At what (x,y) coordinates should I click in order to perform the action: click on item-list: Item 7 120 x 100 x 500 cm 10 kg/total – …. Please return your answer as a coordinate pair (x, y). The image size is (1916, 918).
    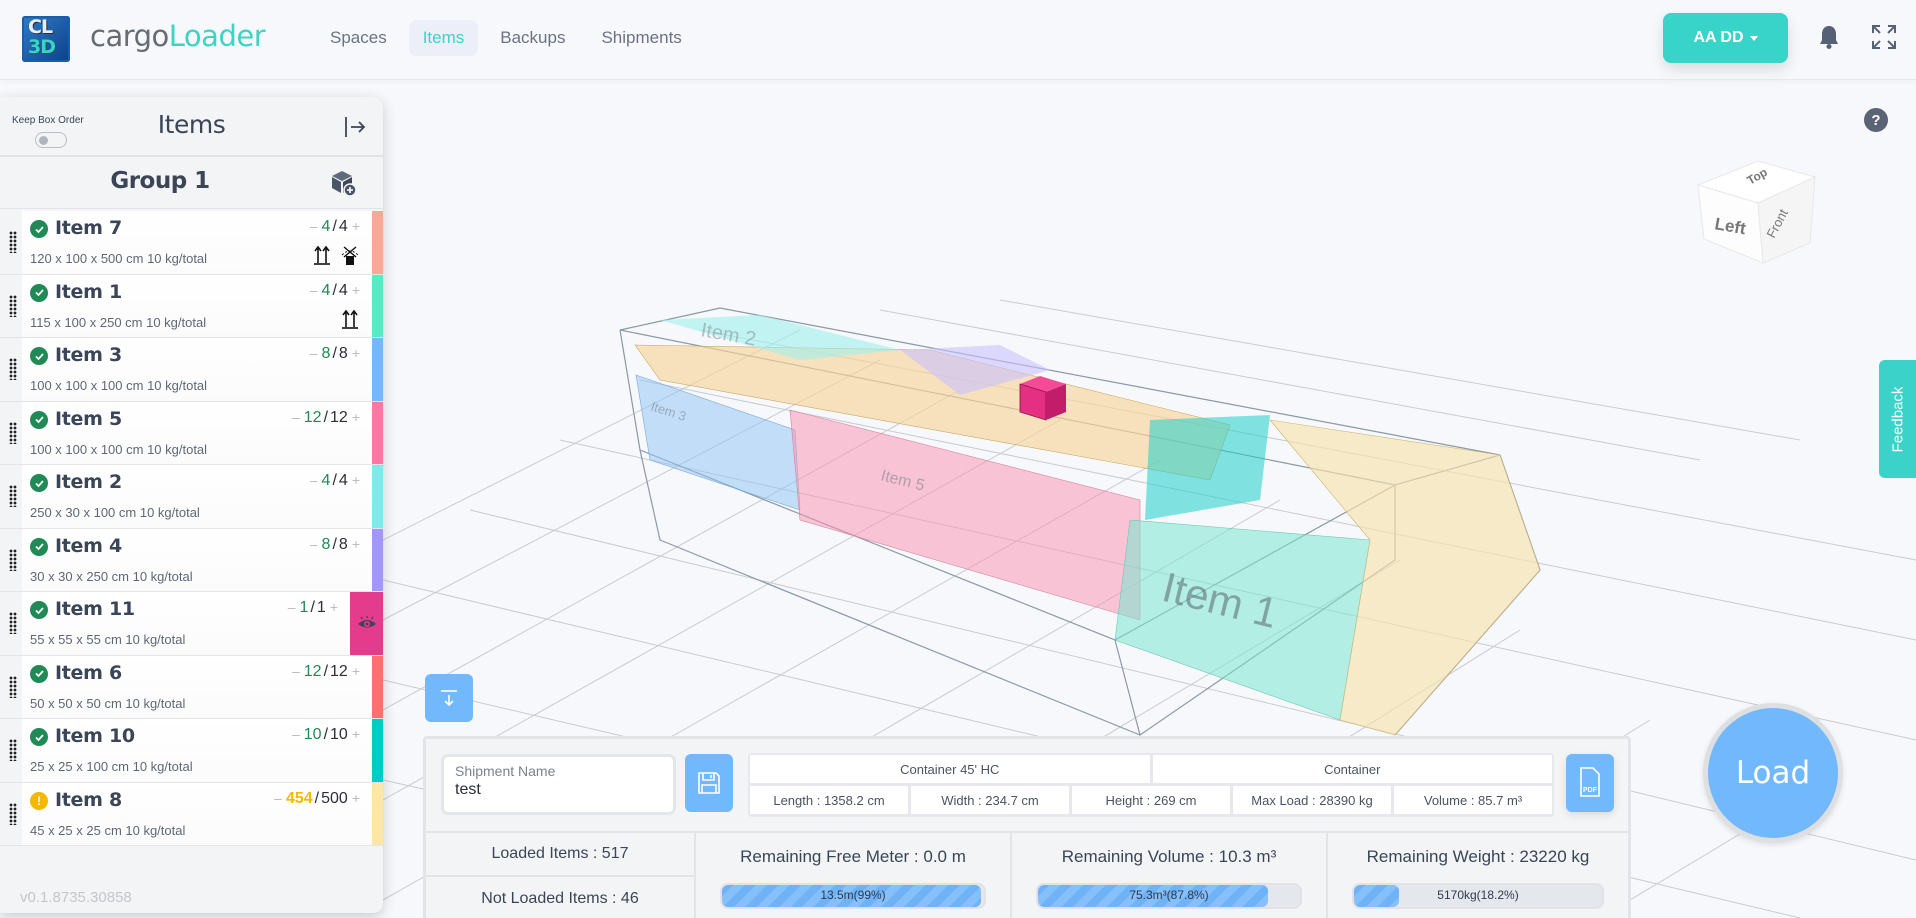
    Looking at the image, I should click on (191, 528).